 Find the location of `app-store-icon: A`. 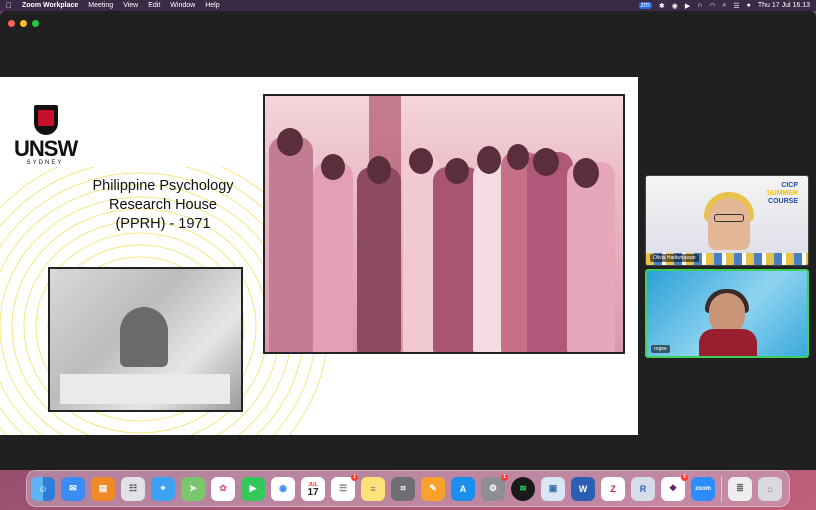

app-store-icon: A is located at coordinates (463, 488).